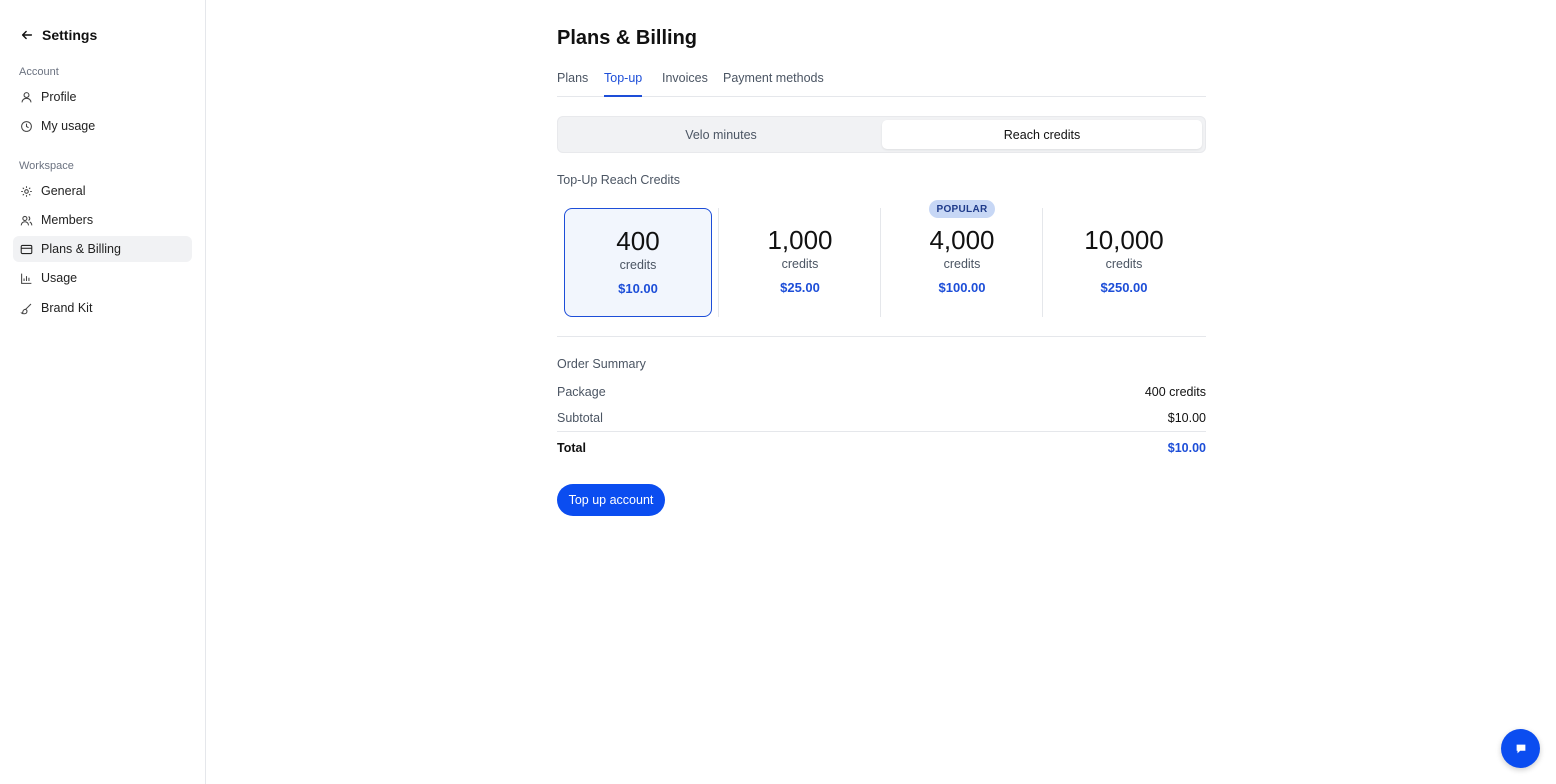 The width and height of the screenshot is (1556, 784). Describe the element at coordinates (611, 500) in the screenshot. I see `top-up-account-button: Top up account` at that location.